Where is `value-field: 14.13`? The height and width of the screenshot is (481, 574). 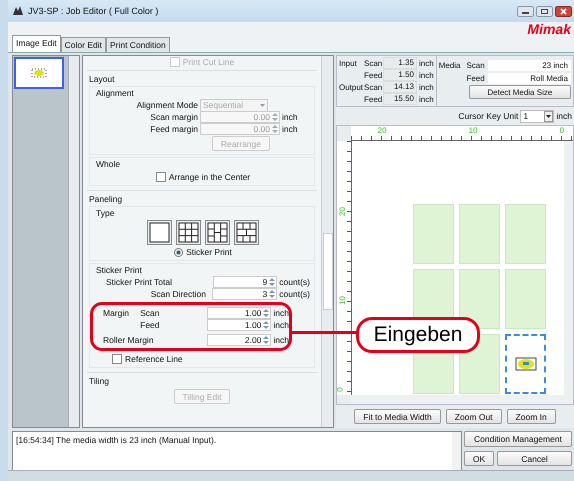
value-field: 14.13 is located at coordinates (400, 87).